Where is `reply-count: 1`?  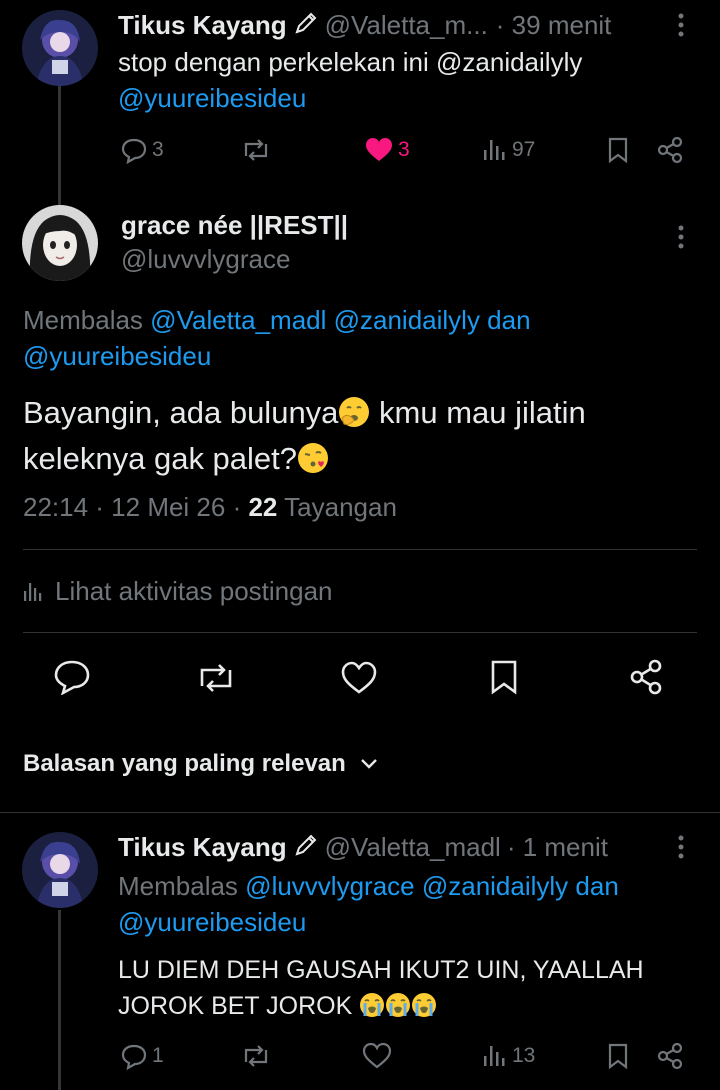 reply-count: 1 is located at coordinates (158, 1055).